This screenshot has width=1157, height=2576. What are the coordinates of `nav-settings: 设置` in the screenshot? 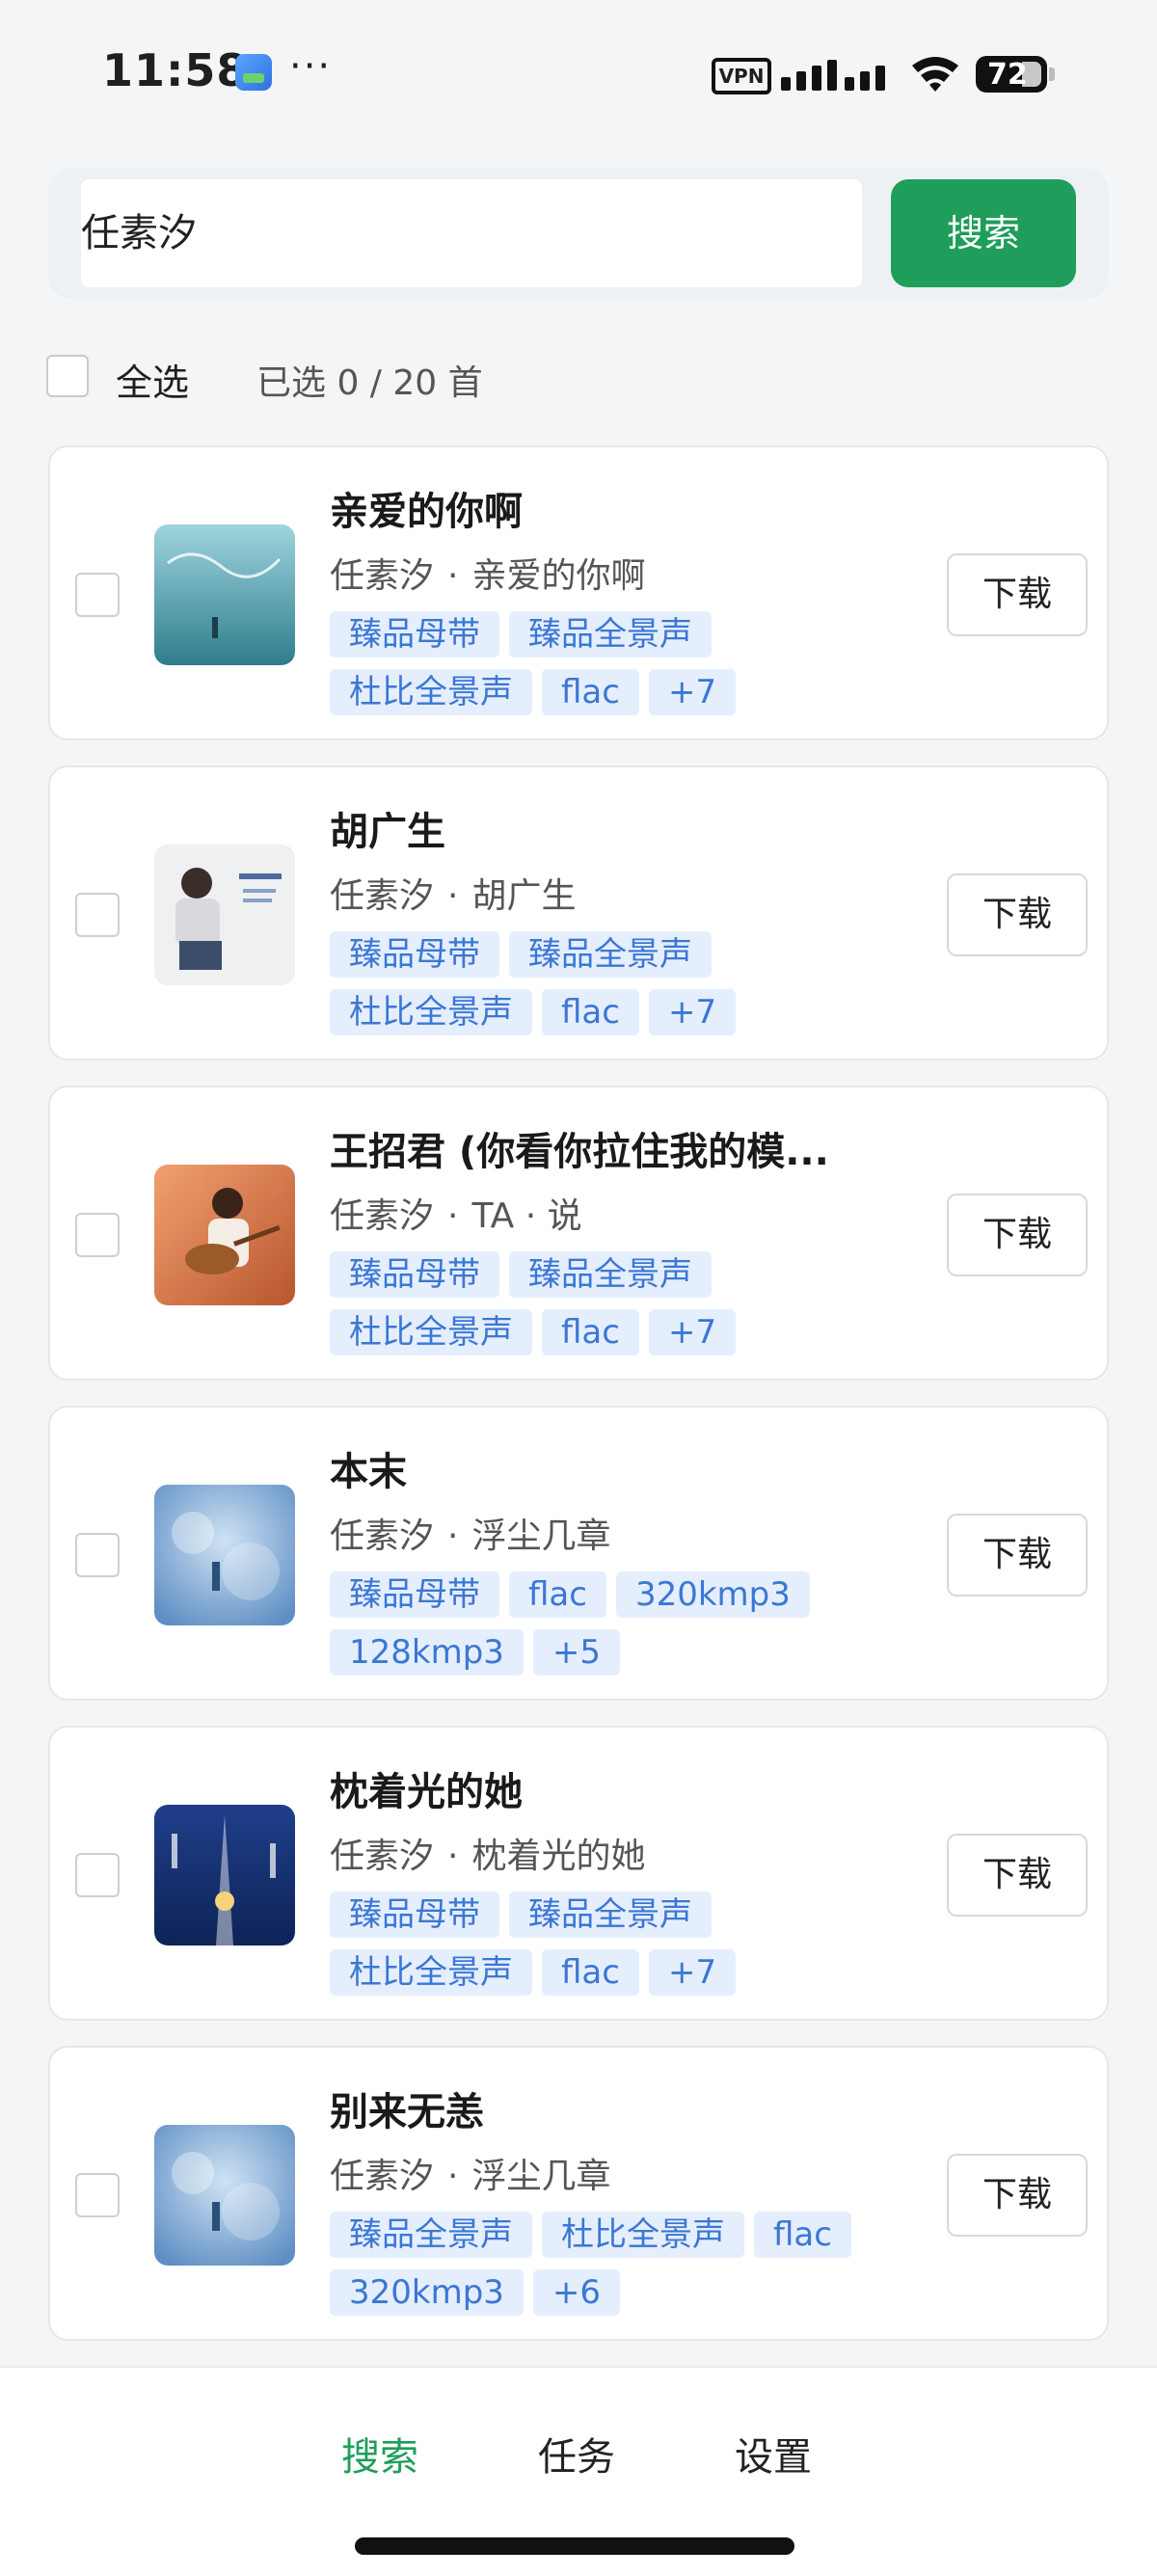 It's located at (773, 2454).